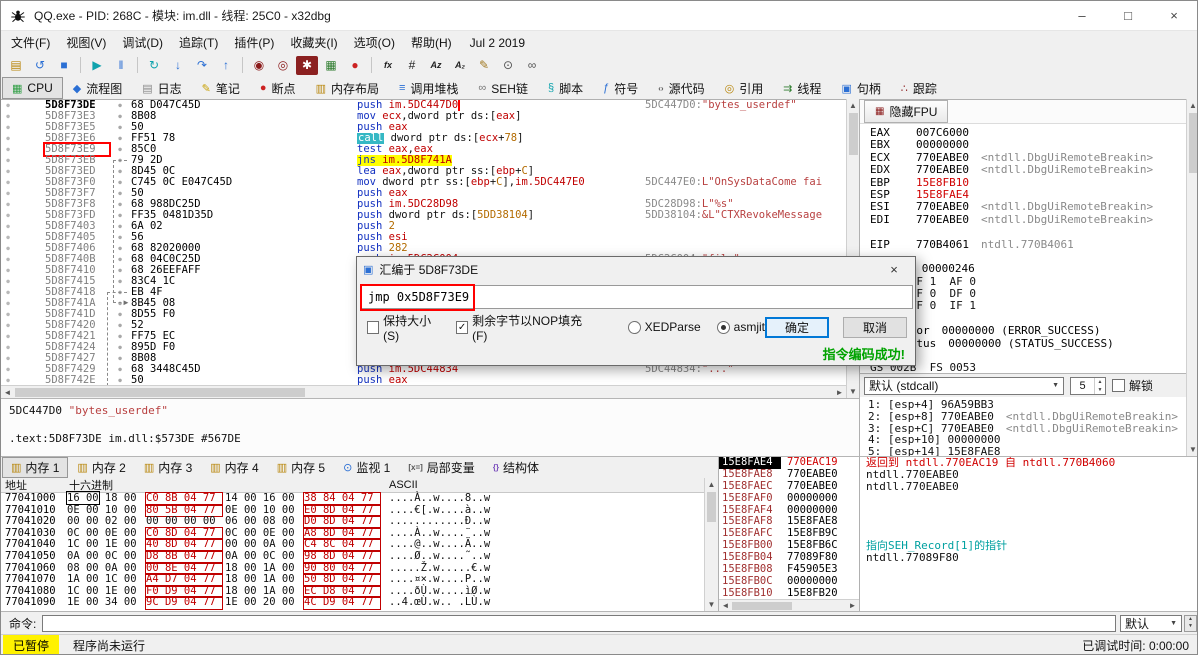  Describe the element at coordinates (221, 88) in the screenshot. I see `tab-notes: ✎ 笔记` at that location.